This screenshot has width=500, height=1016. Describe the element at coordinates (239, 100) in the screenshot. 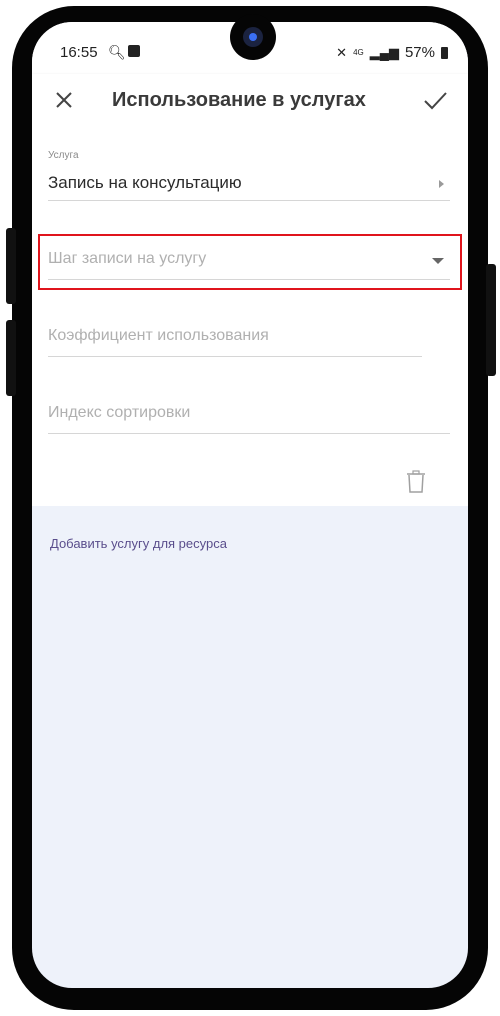

I see `page-title: Использование в услугах` at that location.